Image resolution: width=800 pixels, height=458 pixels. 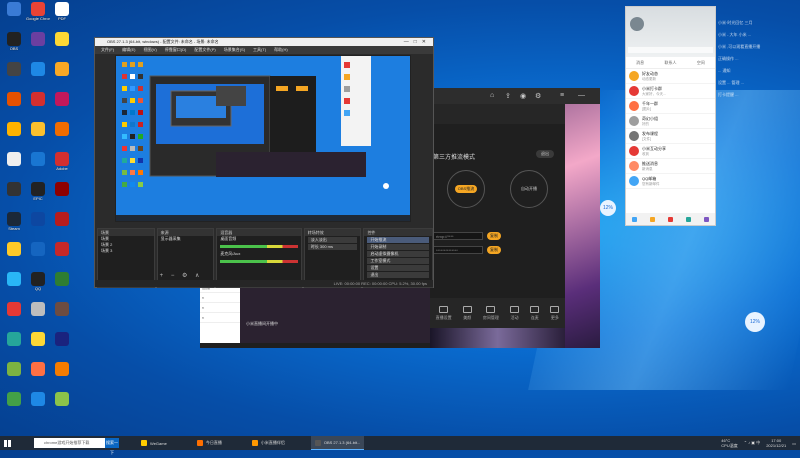 What do you see at coordinates (62, 165) in the screenshot?
I see `desktop-icon: Adobe` at bounding box center [62, 165].